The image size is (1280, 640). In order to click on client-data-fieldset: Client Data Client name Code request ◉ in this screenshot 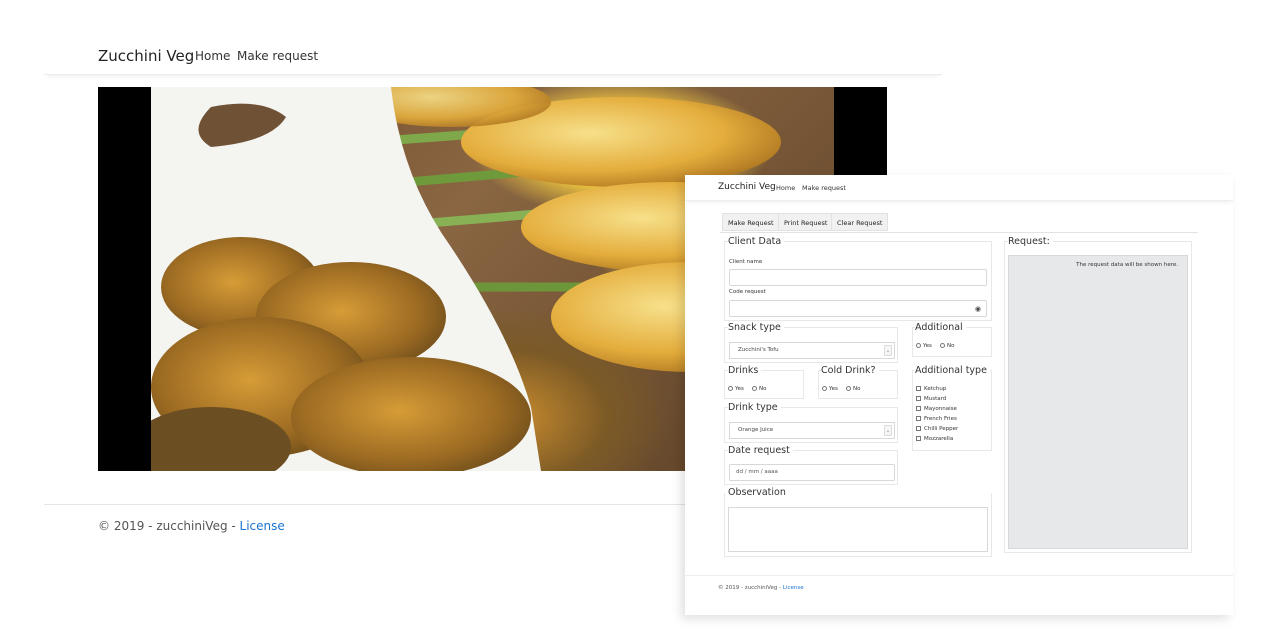, I will do `click(858, 278)`.